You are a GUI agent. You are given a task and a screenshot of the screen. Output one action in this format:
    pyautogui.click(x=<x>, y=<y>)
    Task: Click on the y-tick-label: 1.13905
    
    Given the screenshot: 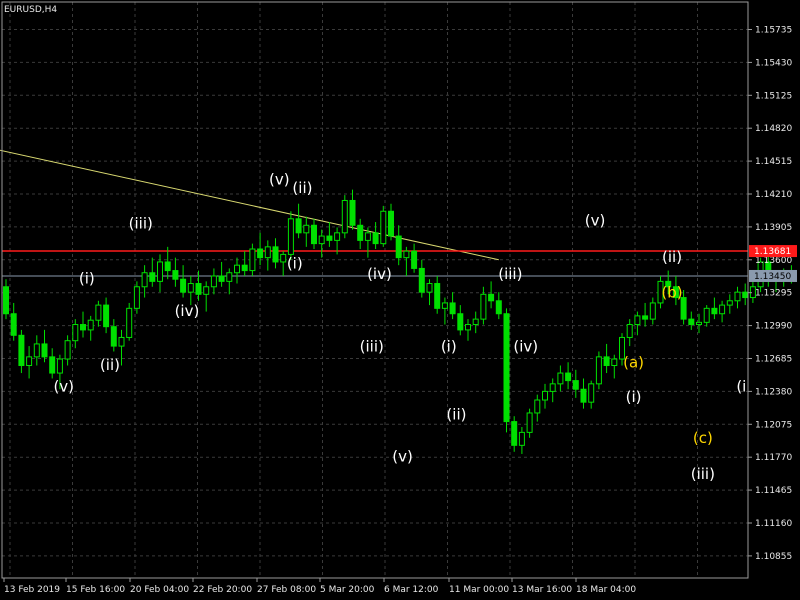 What is the action you would take?
    pyautogui.click(x=773, y=228)
    